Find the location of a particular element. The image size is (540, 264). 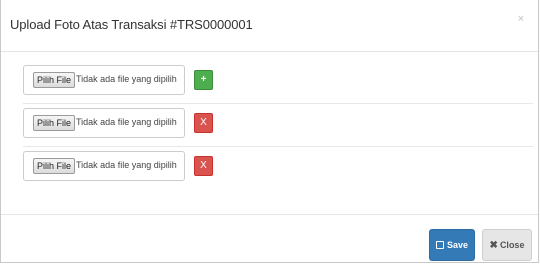

close-icon: × is located at coordinates (521, 19).